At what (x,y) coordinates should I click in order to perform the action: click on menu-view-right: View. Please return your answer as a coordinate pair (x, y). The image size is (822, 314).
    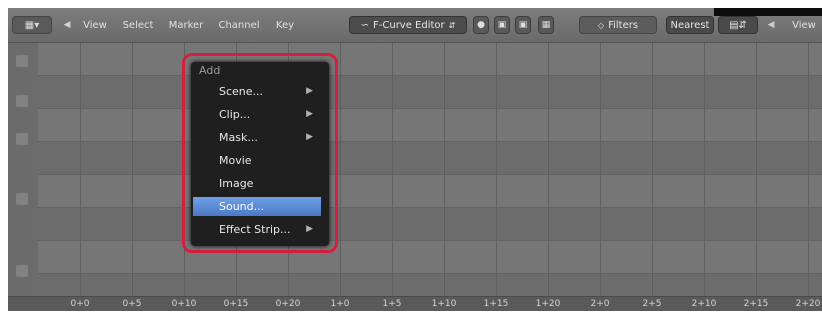
    Looking at the image, I should click on (804, 25).